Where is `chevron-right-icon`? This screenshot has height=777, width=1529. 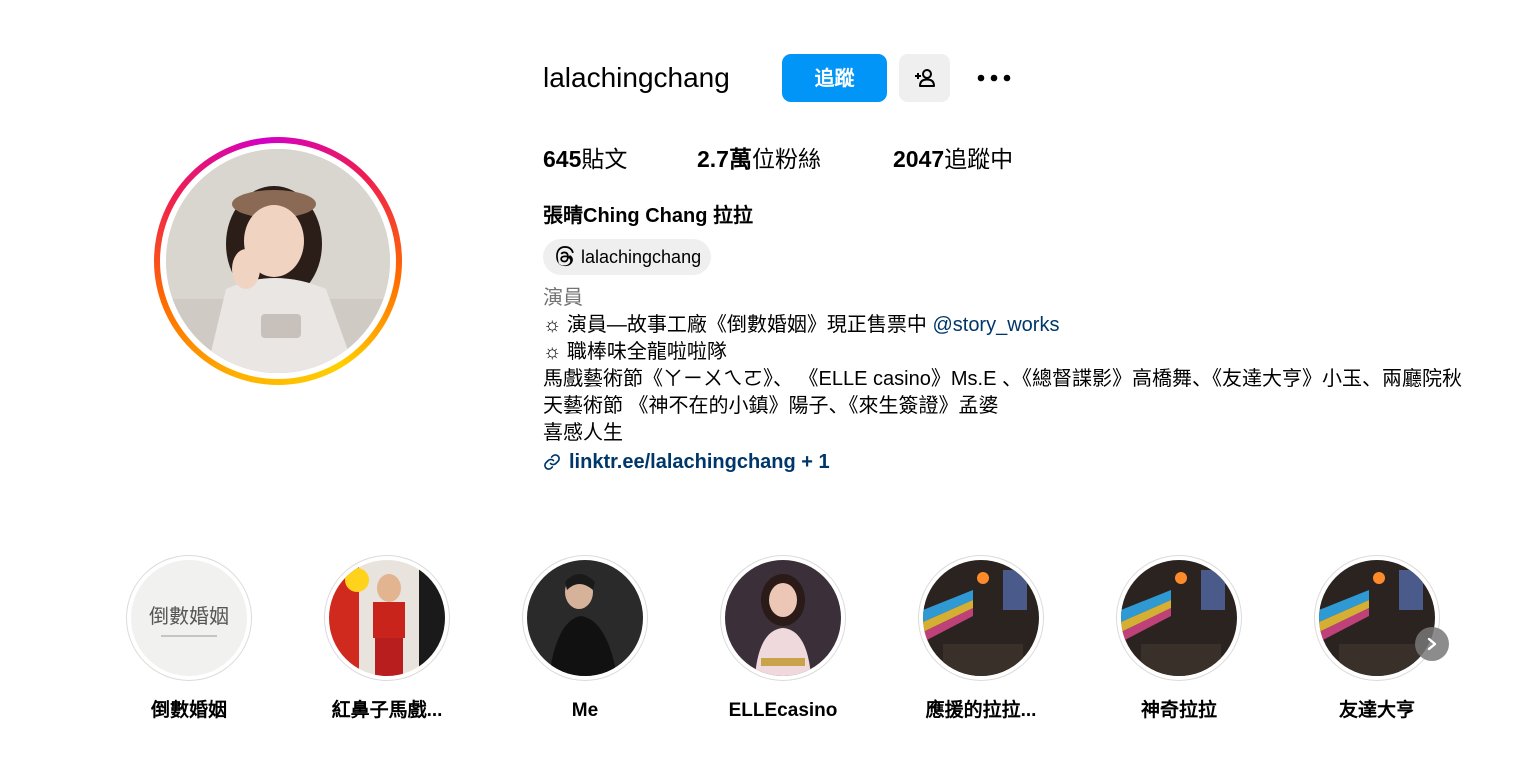
chevron-right-icon is located at coordinates (1432, 644).